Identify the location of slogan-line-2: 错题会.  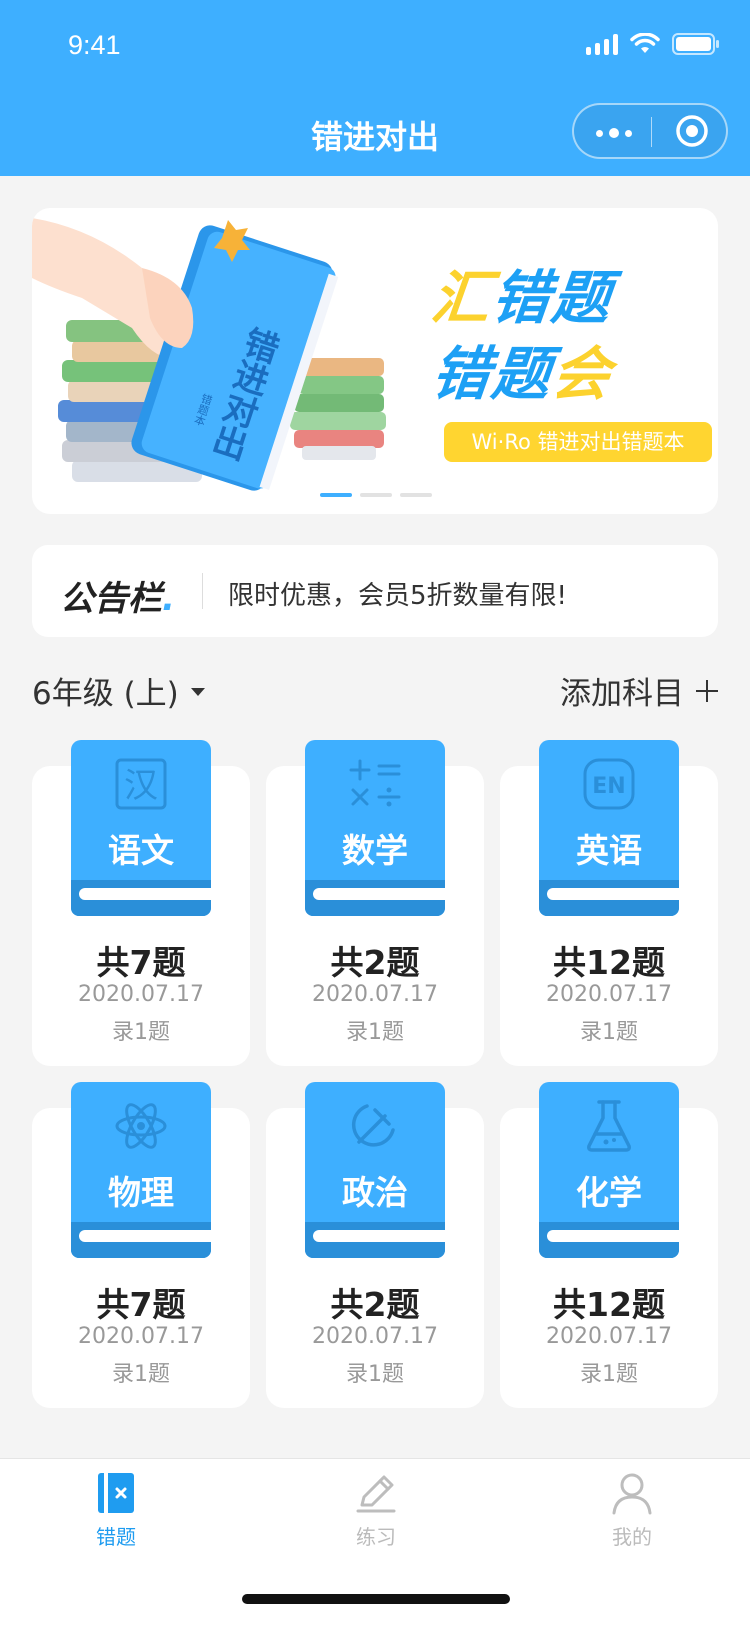
(522, 374).